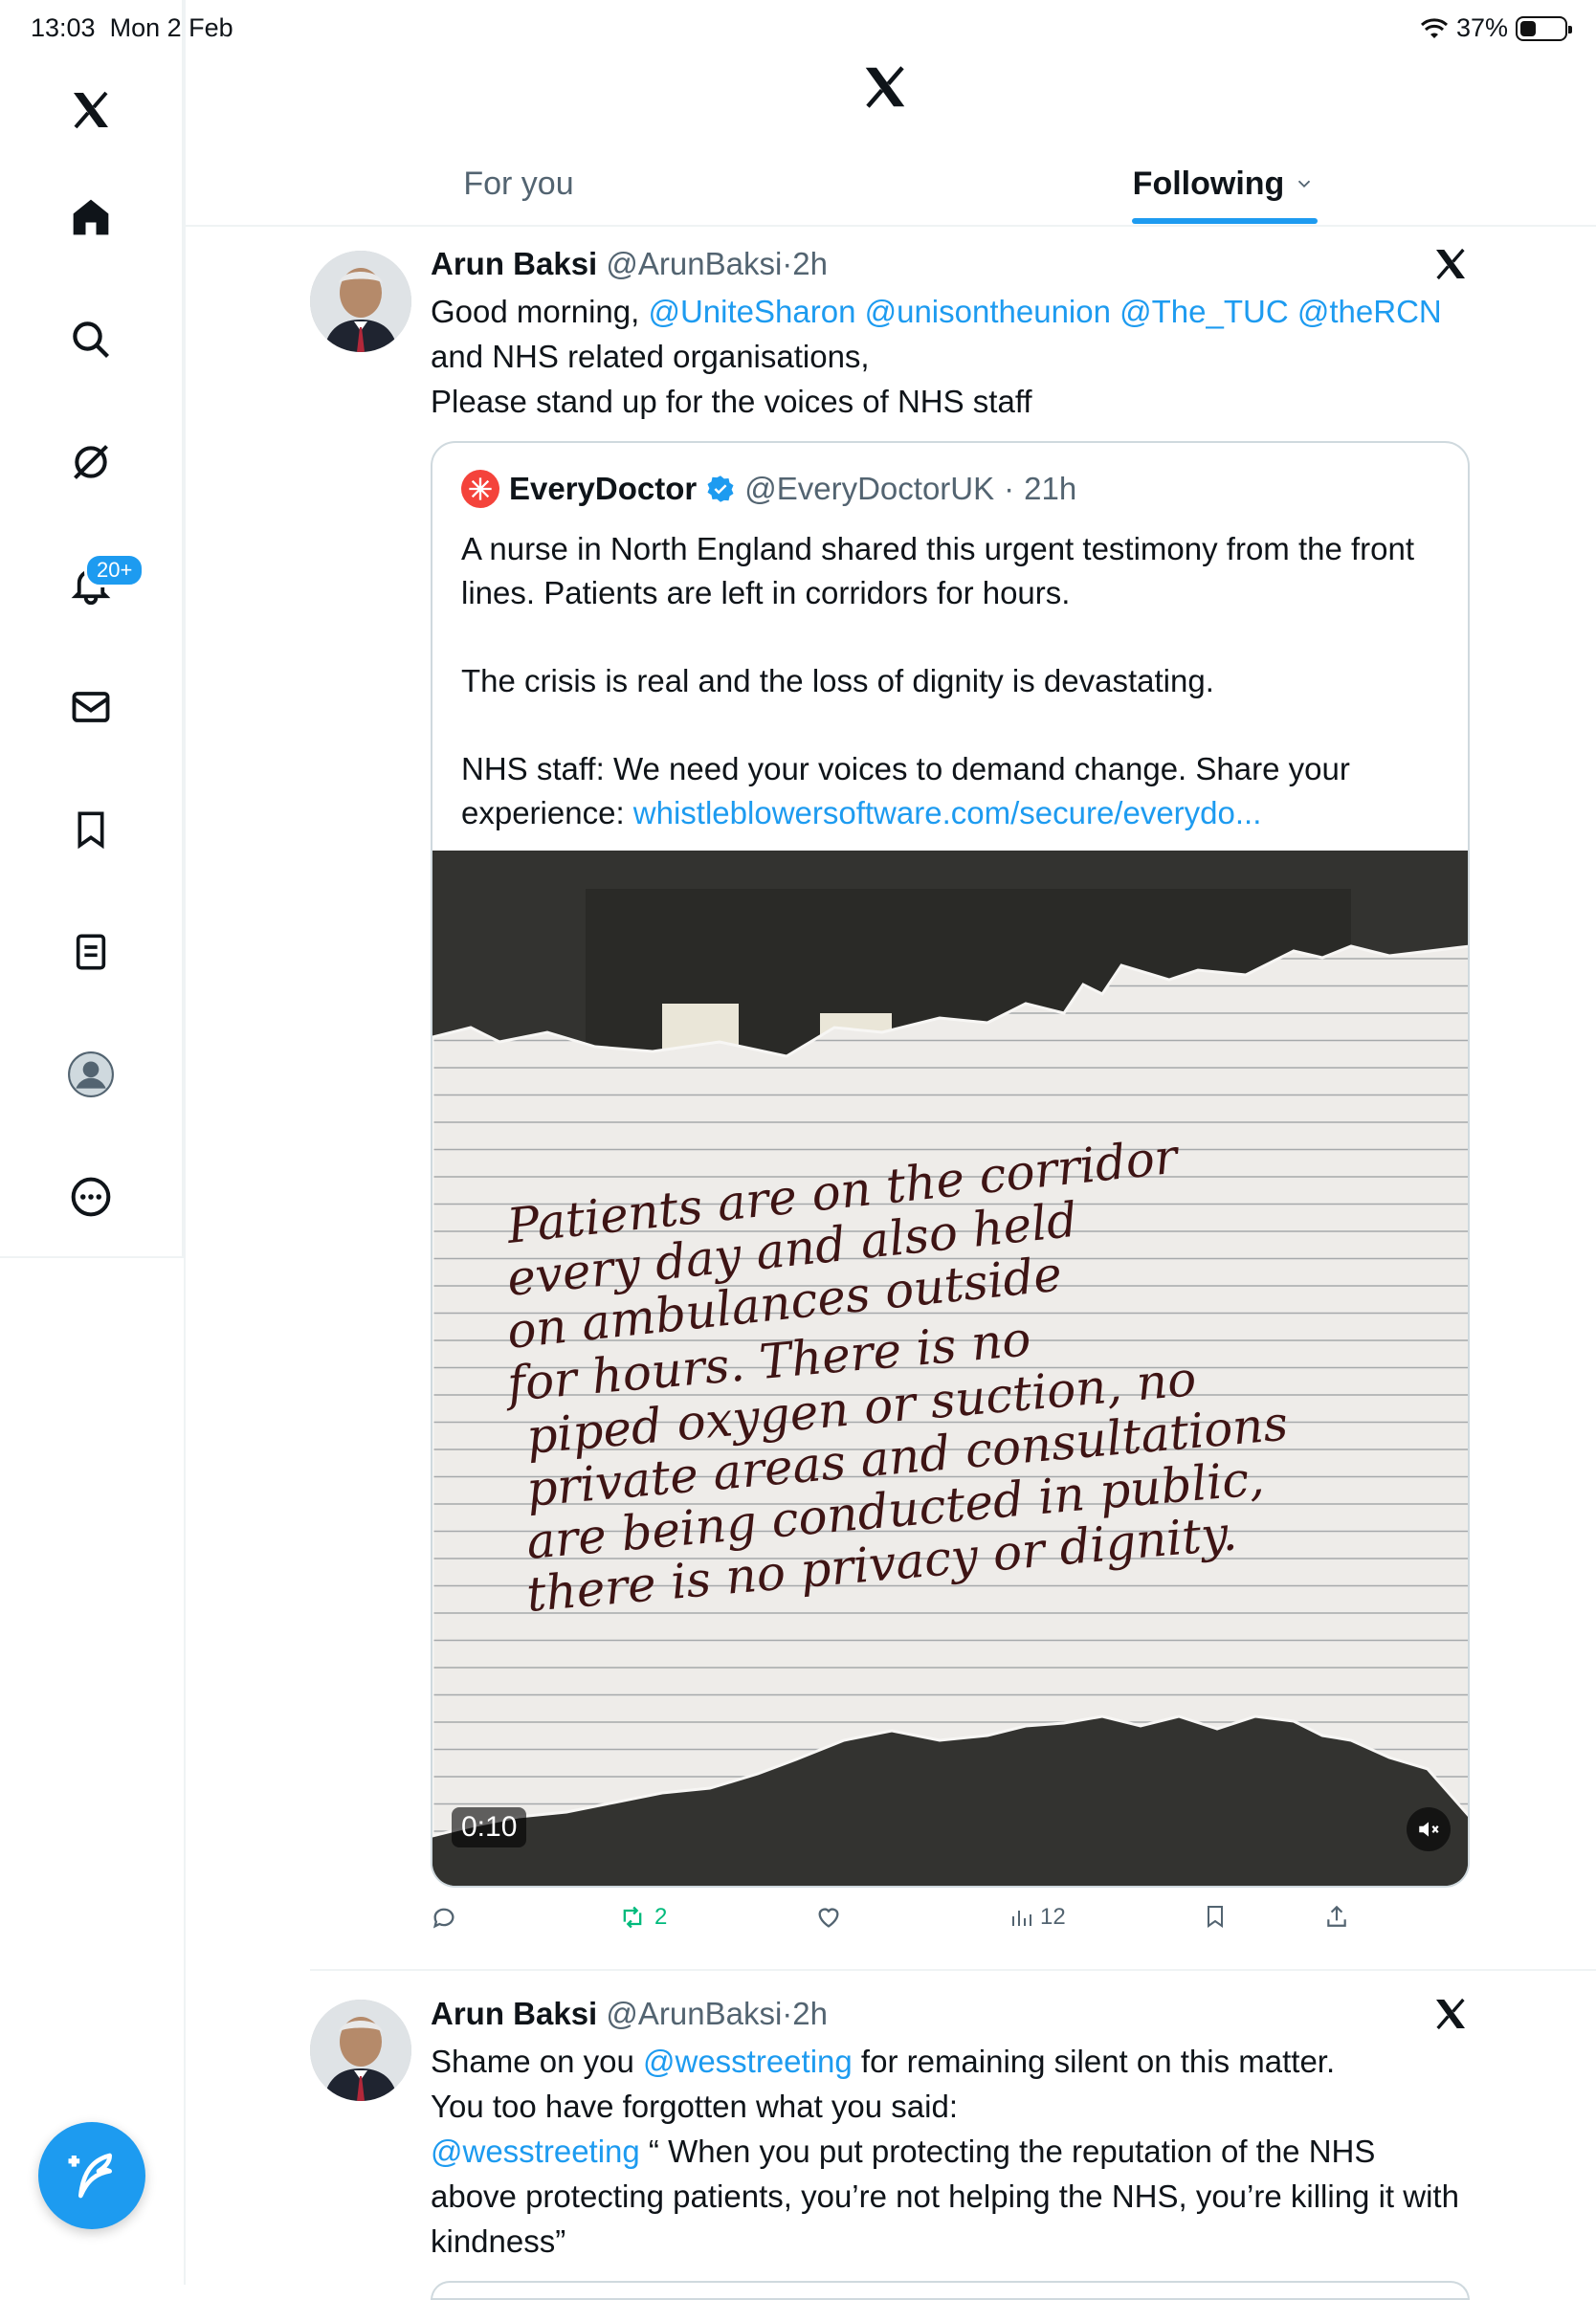 The image size is (1596, 2300). I want to click on battery-icon, so click(1544, 28).